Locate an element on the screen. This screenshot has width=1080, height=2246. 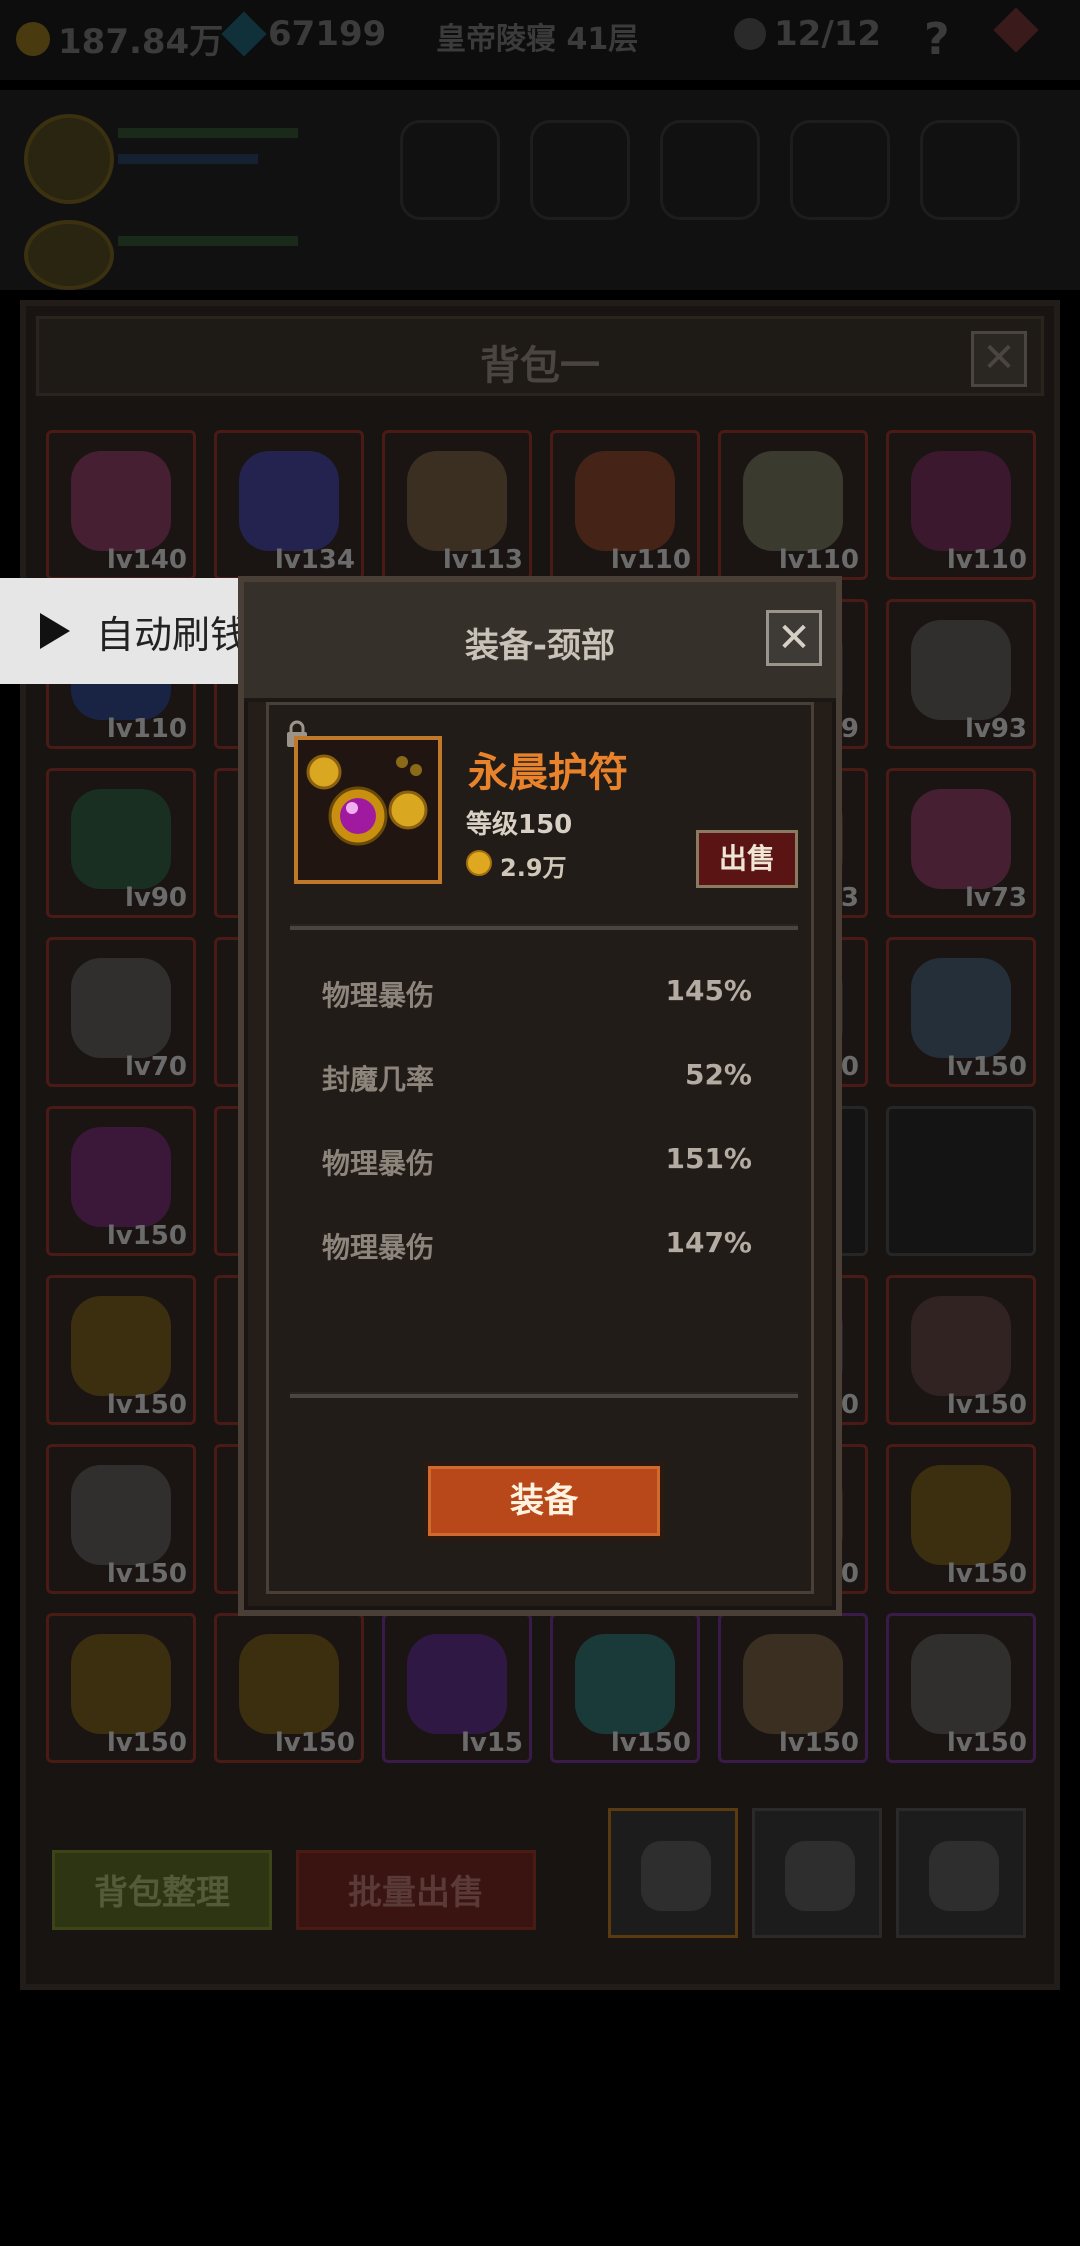
item-level-label: lv15 is located at coordinates (491, 1743).